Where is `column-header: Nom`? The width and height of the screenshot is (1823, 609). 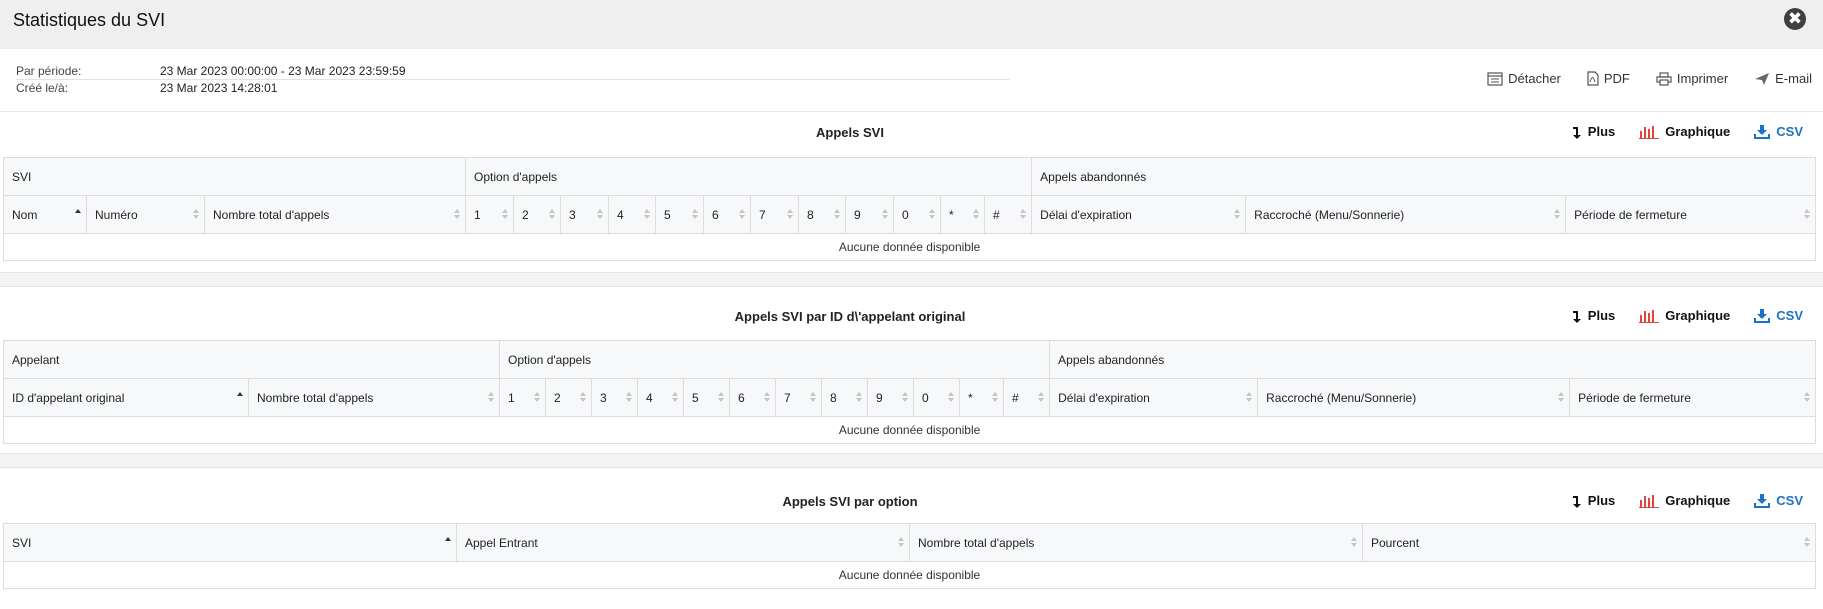
column-header: Nom is located at coordinates (45, 214).